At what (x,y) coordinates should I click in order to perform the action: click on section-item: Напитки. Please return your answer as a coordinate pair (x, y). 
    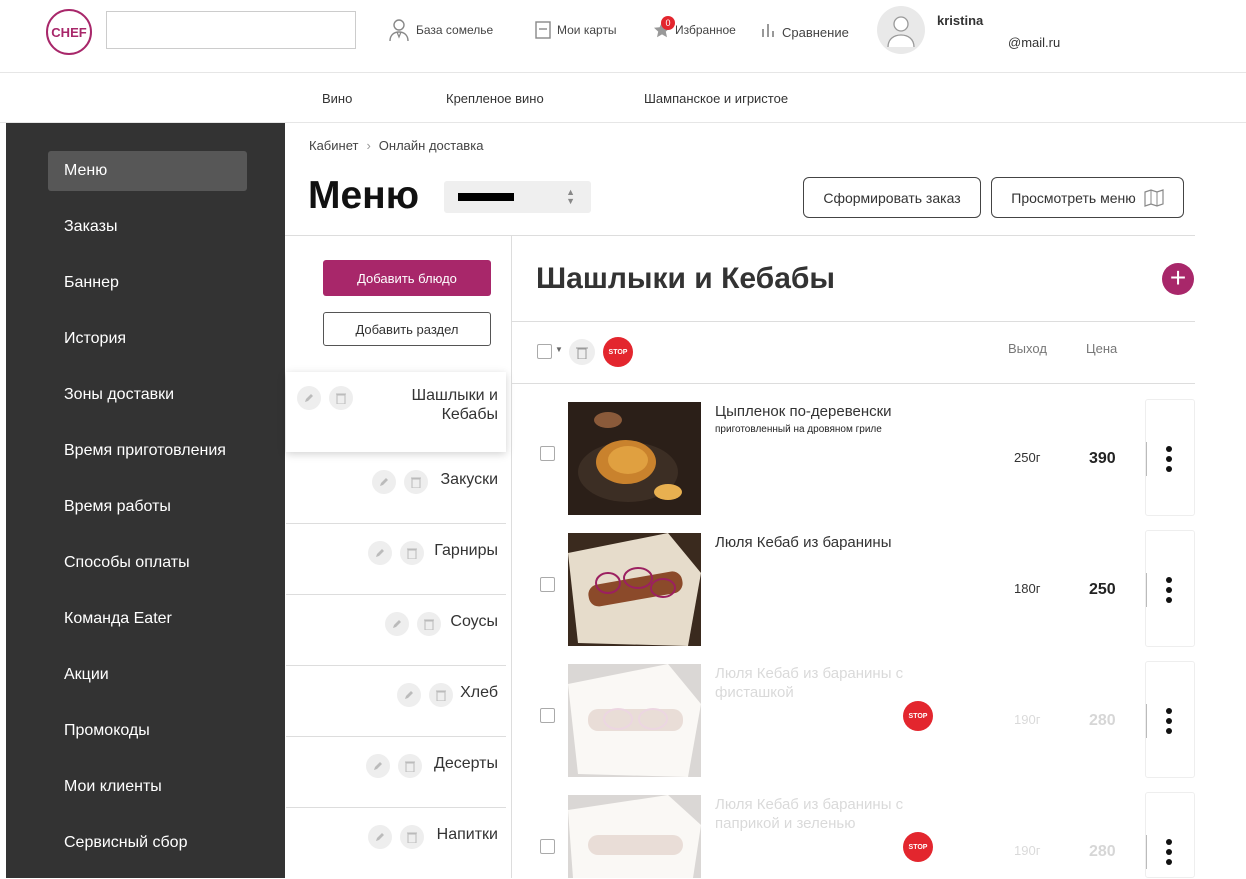
    Looking at the image, I should click on (396, 846).